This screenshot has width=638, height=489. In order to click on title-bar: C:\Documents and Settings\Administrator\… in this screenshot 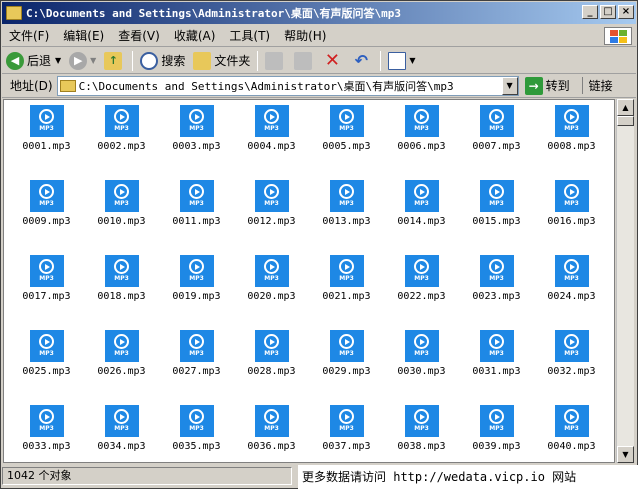, I will do `click(319, 13)`.